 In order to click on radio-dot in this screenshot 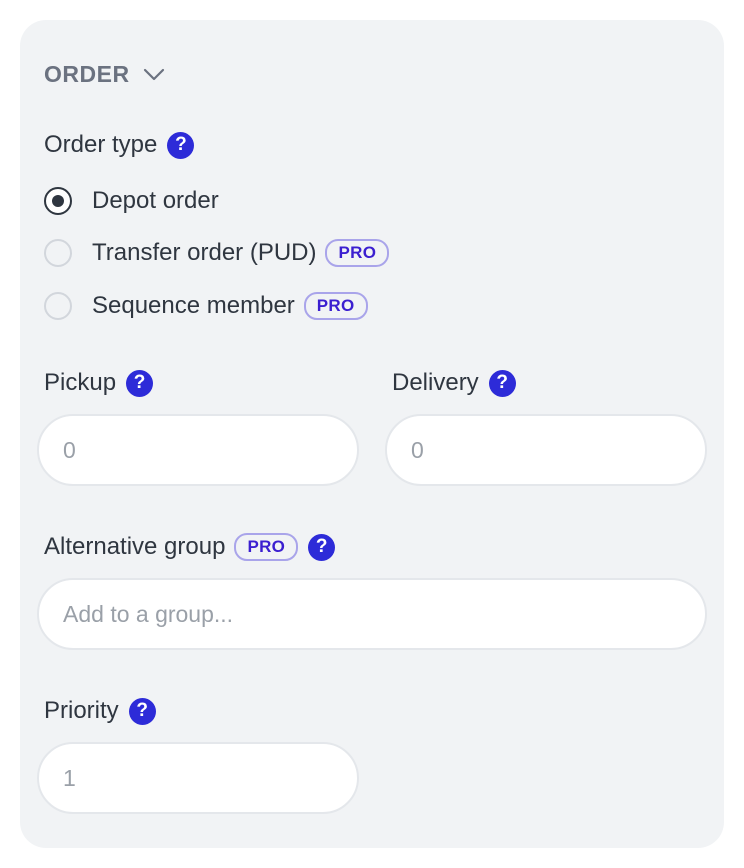, I will do `click(58, 201)`.